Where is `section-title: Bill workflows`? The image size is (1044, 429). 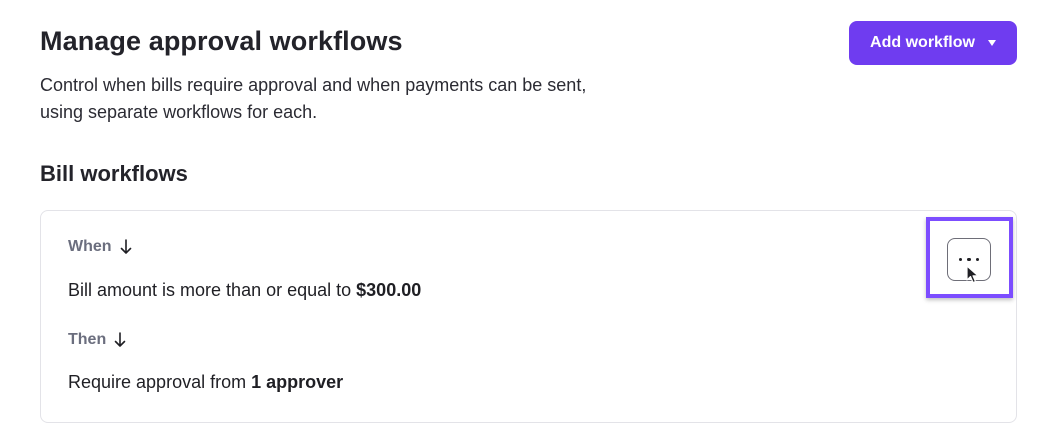
section-title: Bill workflows is located at coordinates (114, 173).